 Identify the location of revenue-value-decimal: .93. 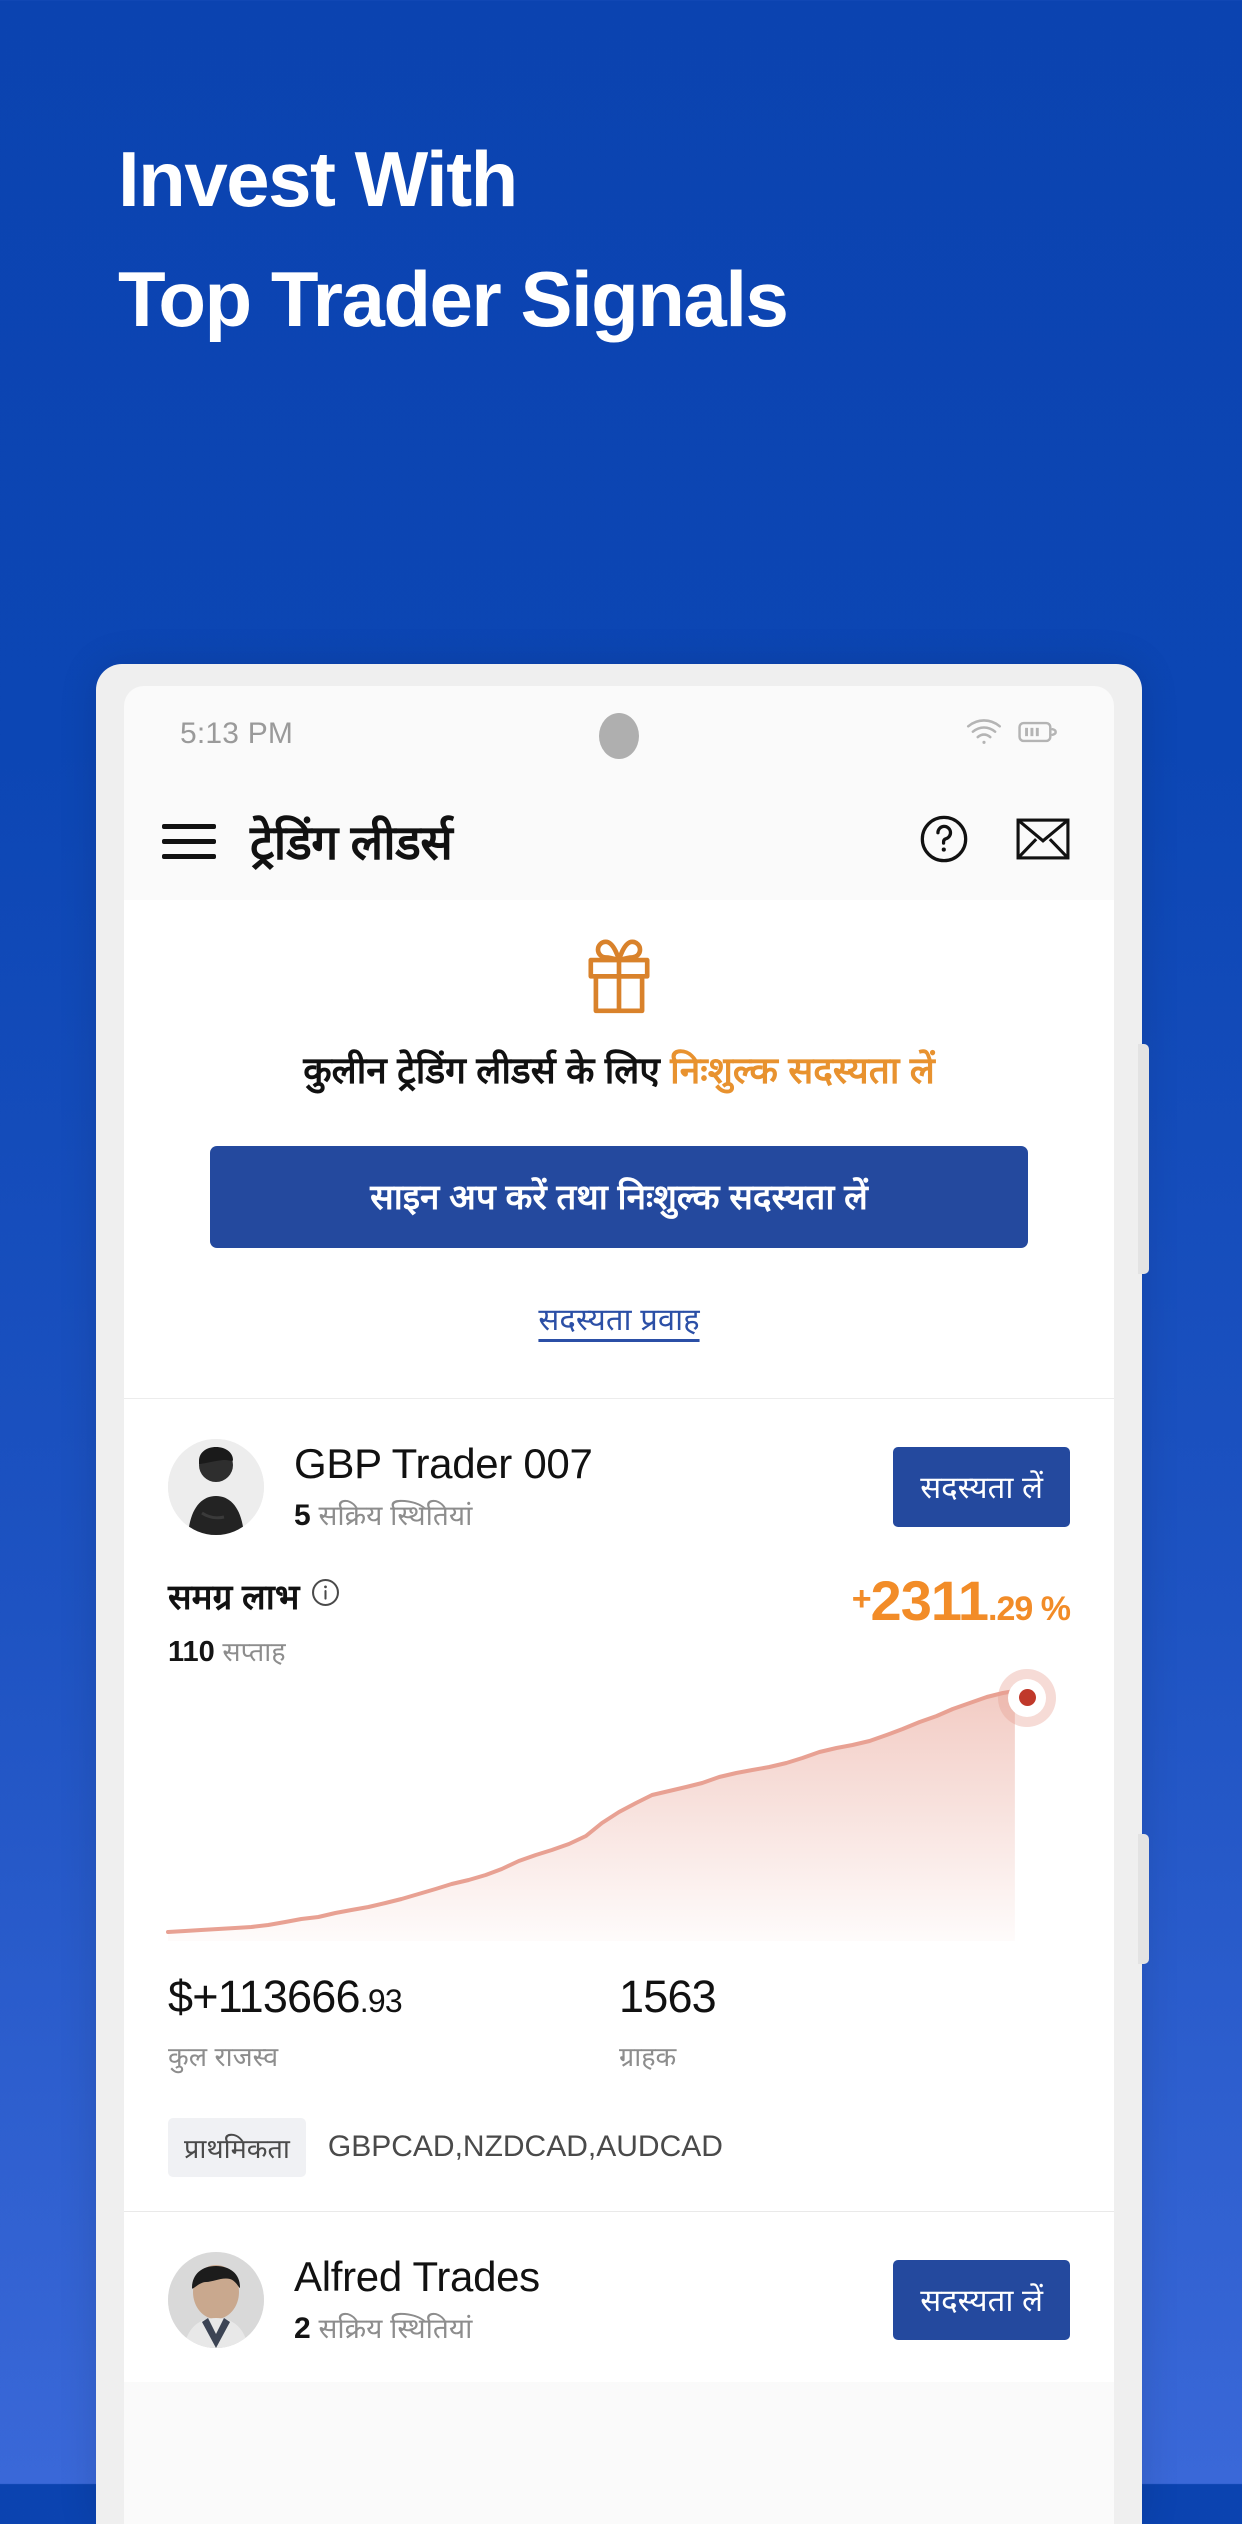
(381, 2000).